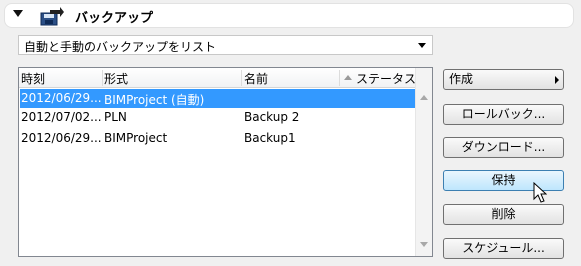  What do you see at coordinates (217, 78) in the screenshot?
I see `table-header: 時刻 形式 名前 ステータス` at bounding box center [217, 78].